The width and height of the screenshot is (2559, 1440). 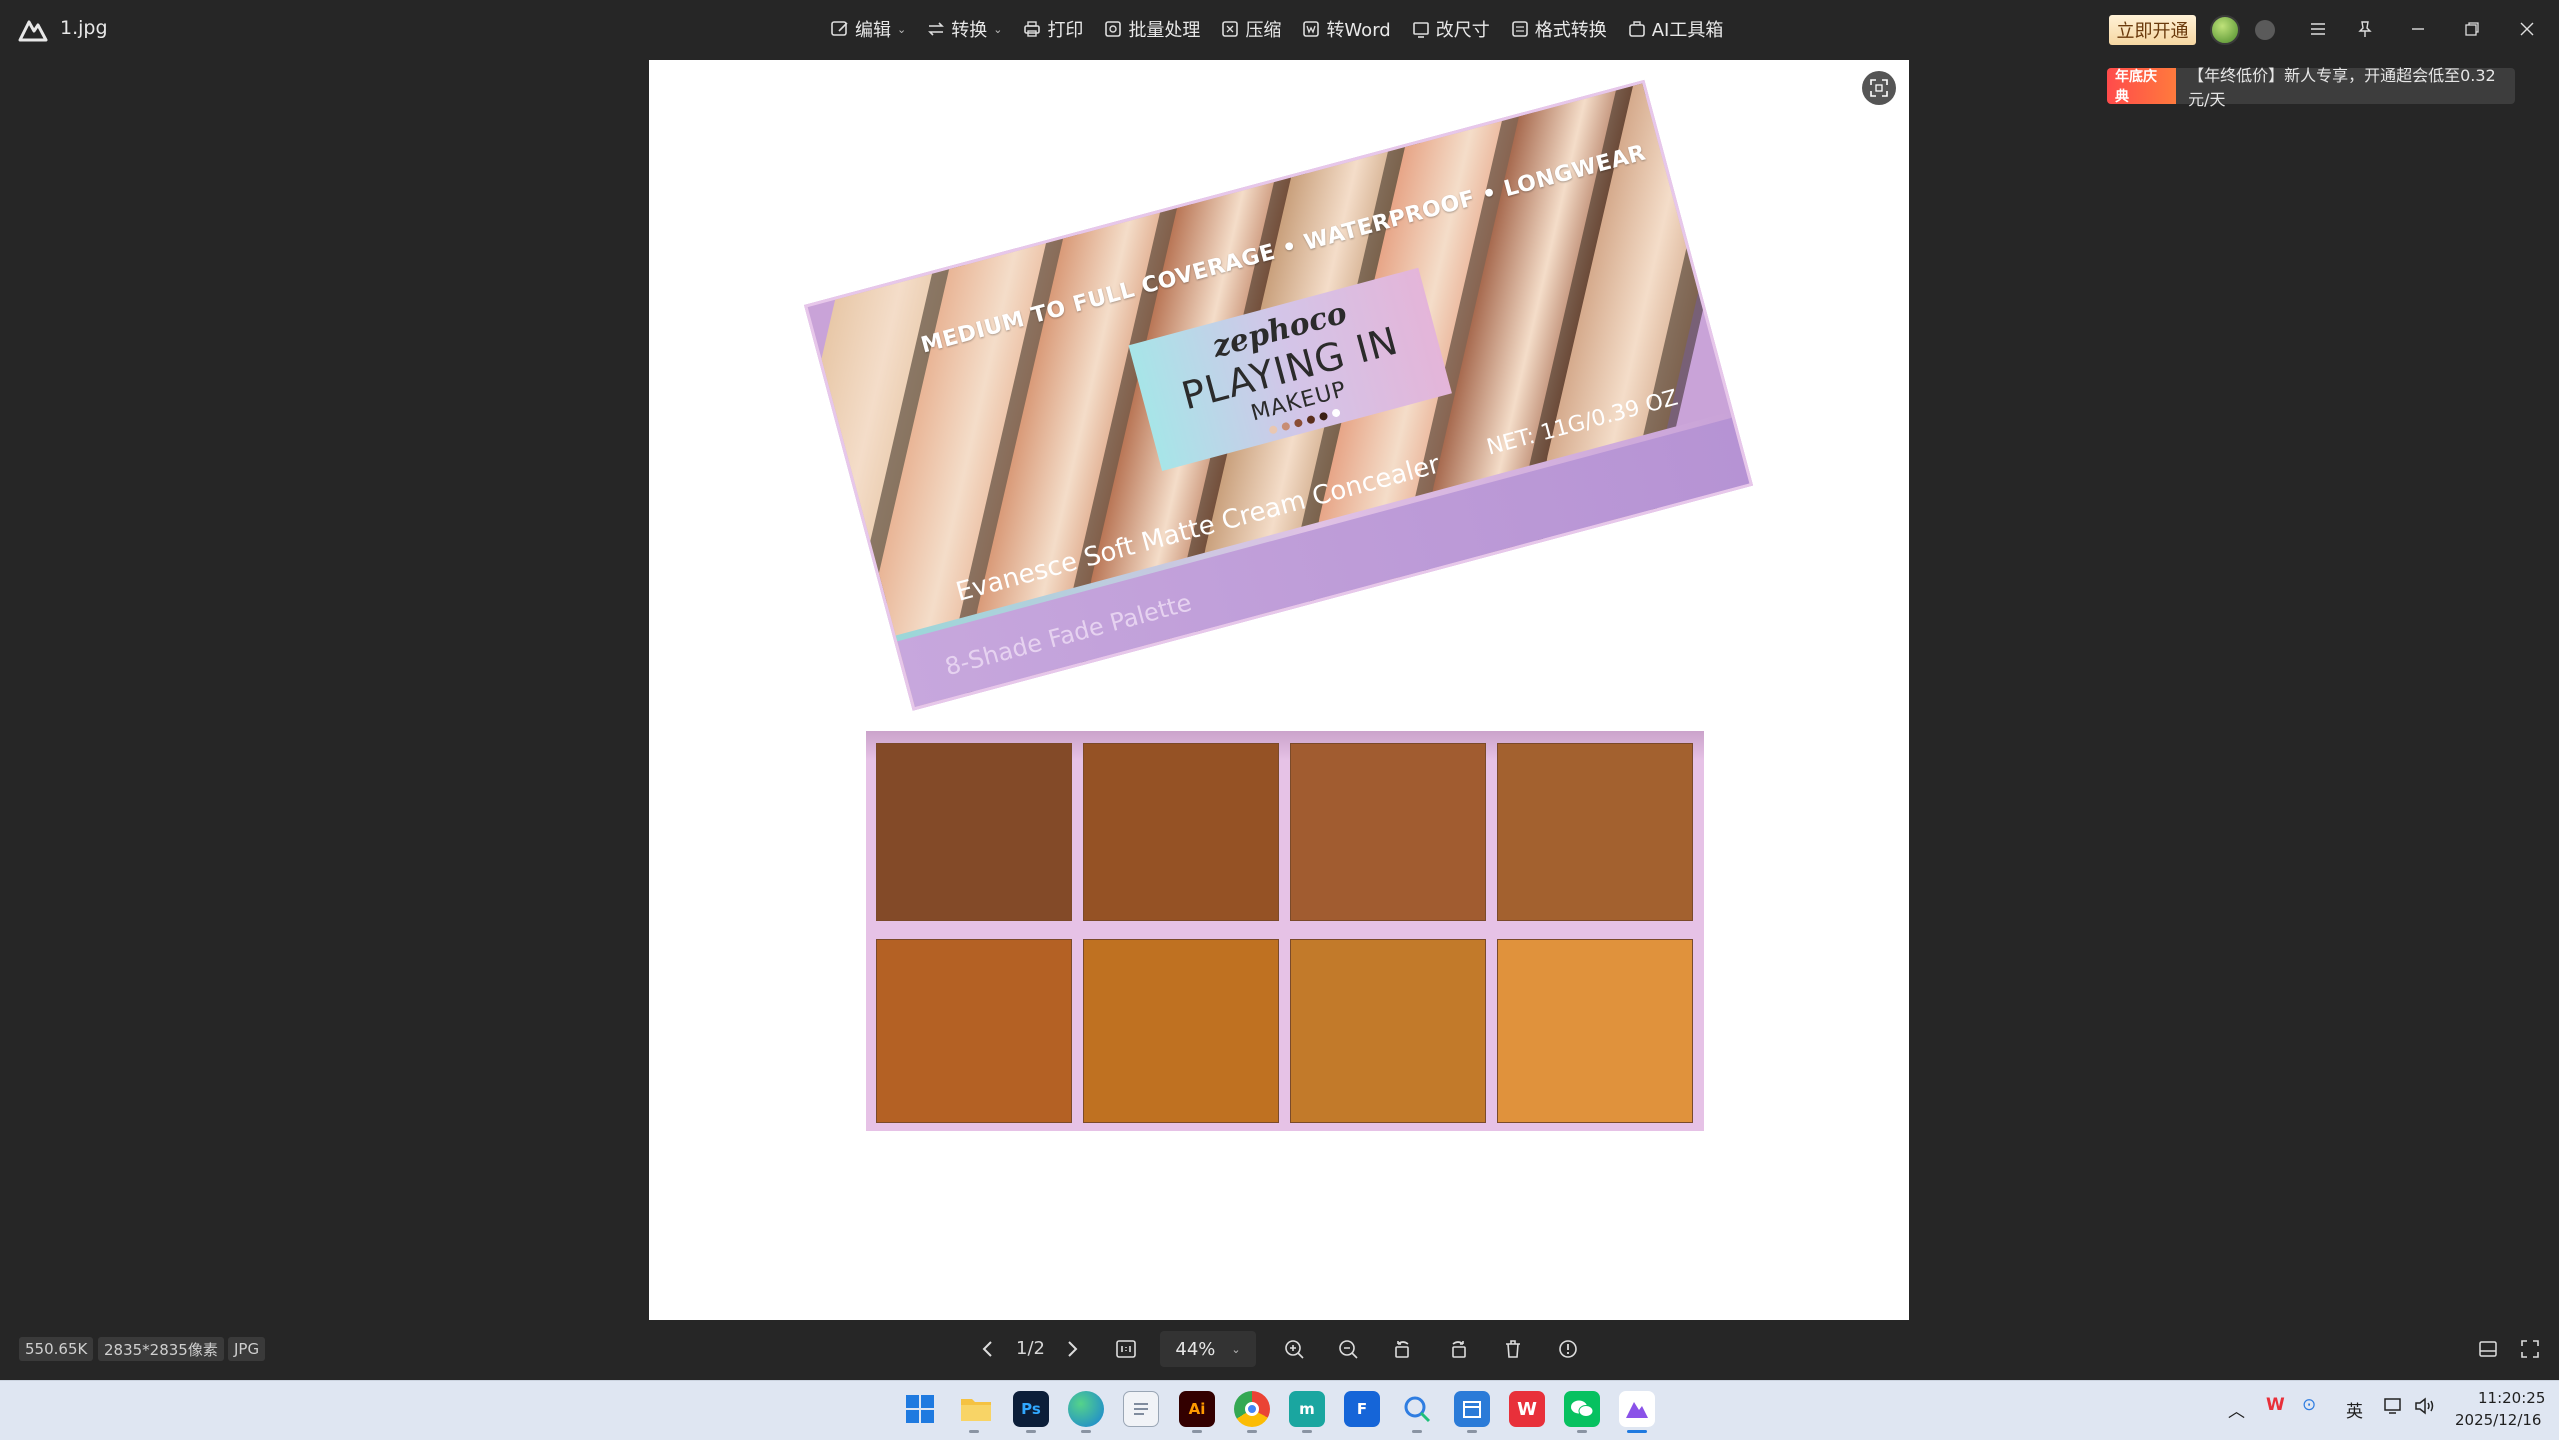 I want to click on minimize-button, so click(x=2418, y=29).